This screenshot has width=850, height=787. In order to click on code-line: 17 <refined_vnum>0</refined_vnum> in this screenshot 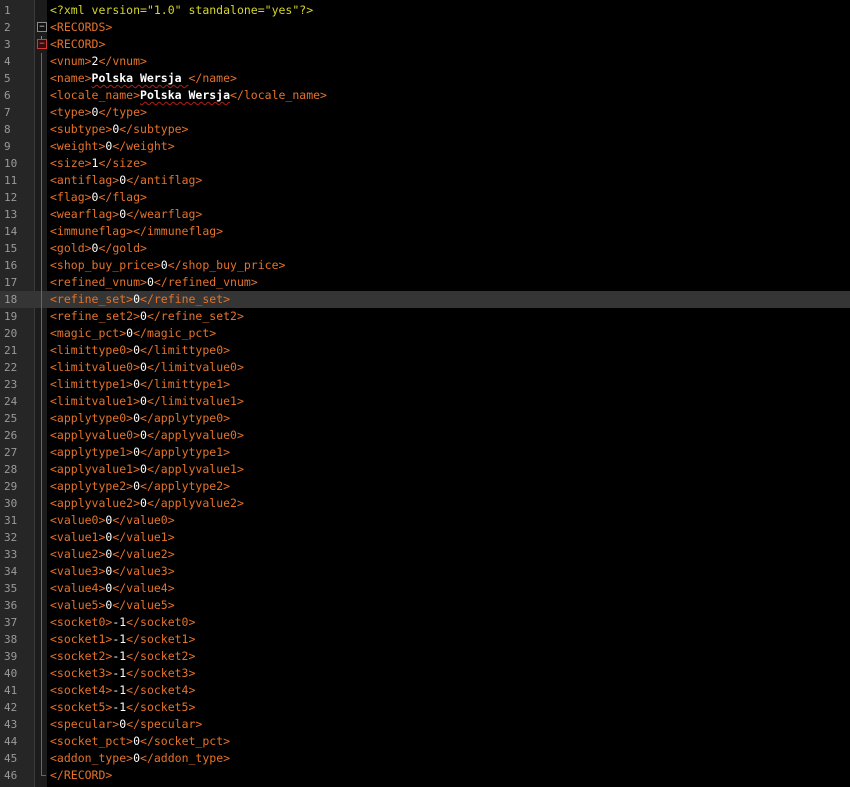, I will do `click(425, 282)`.